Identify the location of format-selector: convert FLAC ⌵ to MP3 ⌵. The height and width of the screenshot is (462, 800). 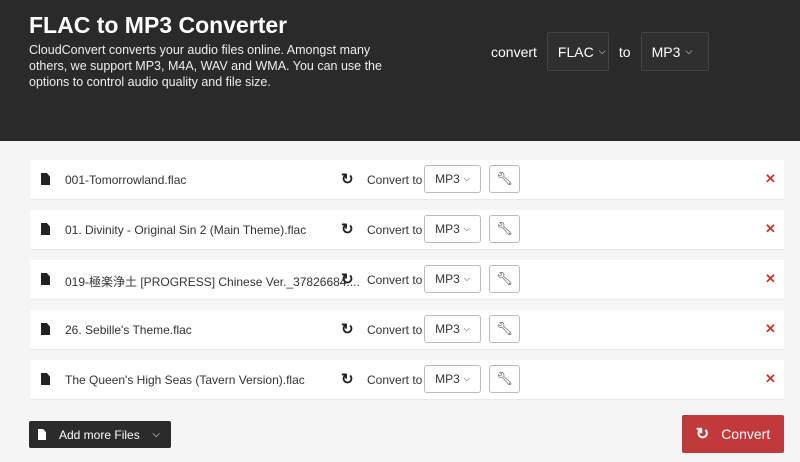
(600, 51).